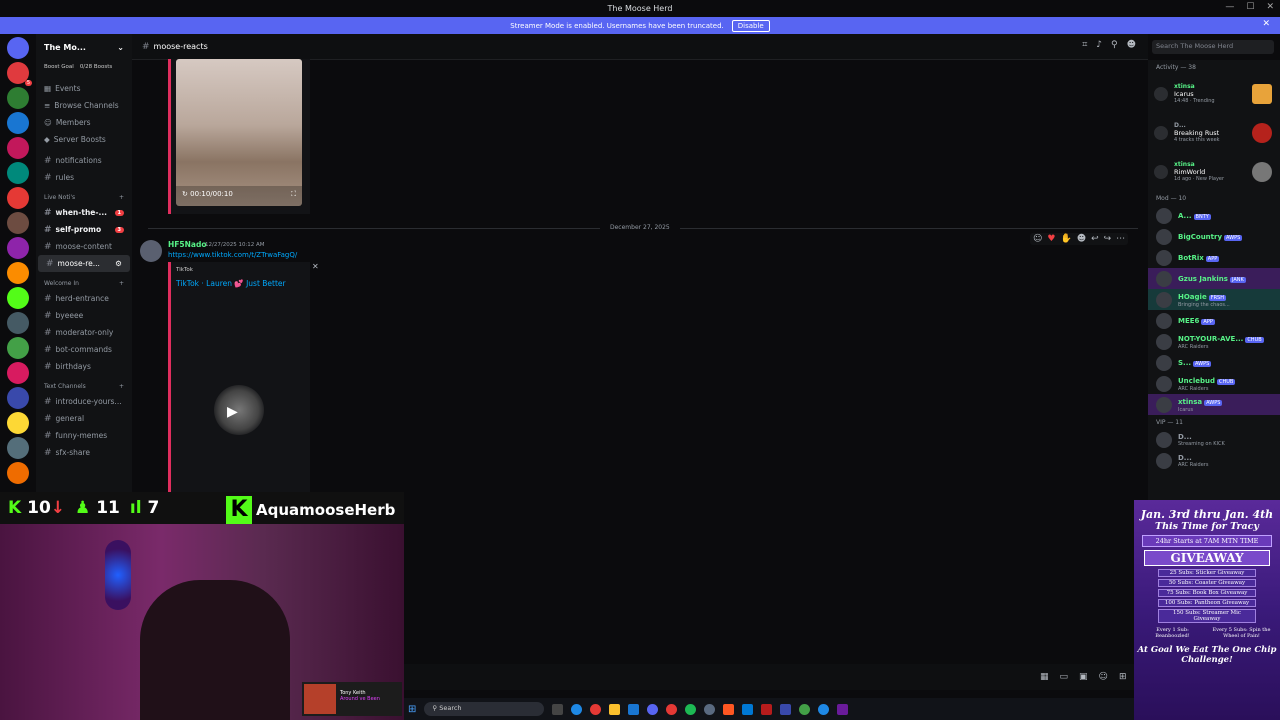 This screenshot has height=720, width=1280. What do you see at coordinates (1214, 93) in the screenshot?
I see `activity-card: xtinsa Icarus 14:48 · Trending` at bounding box center [1214, 93].